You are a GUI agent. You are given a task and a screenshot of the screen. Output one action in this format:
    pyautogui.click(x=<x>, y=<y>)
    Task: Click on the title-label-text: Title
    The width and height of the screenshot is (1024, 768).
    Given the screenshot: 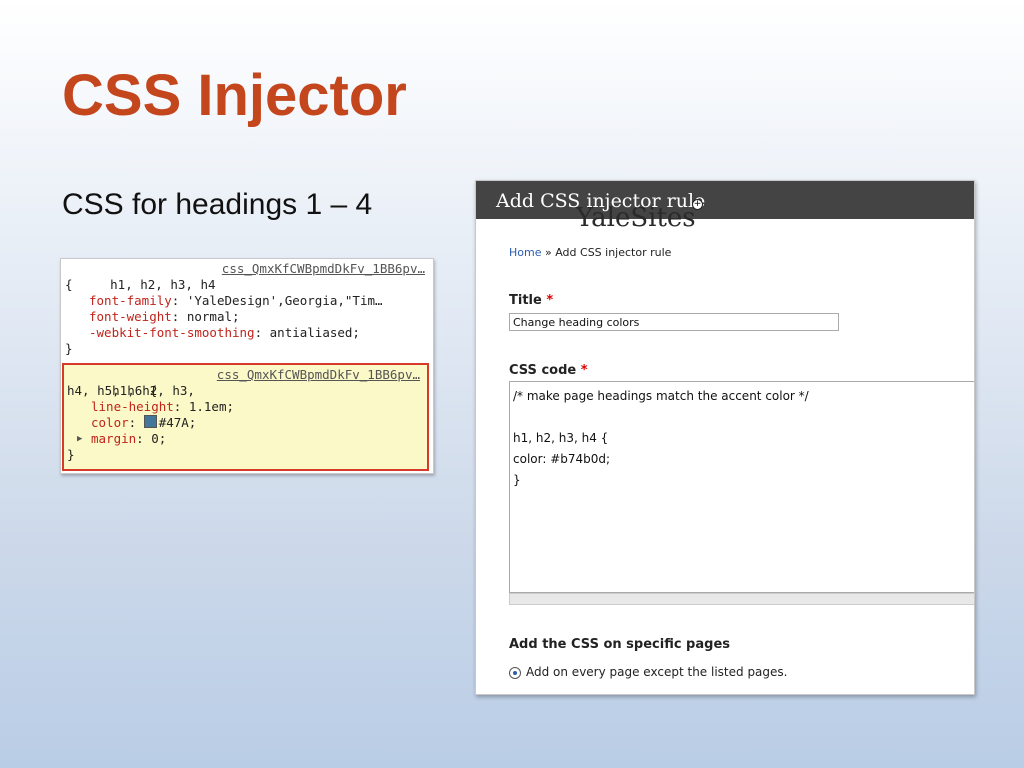 What is the action you would take?
    pyautogui.click(x=525, y=300)
    